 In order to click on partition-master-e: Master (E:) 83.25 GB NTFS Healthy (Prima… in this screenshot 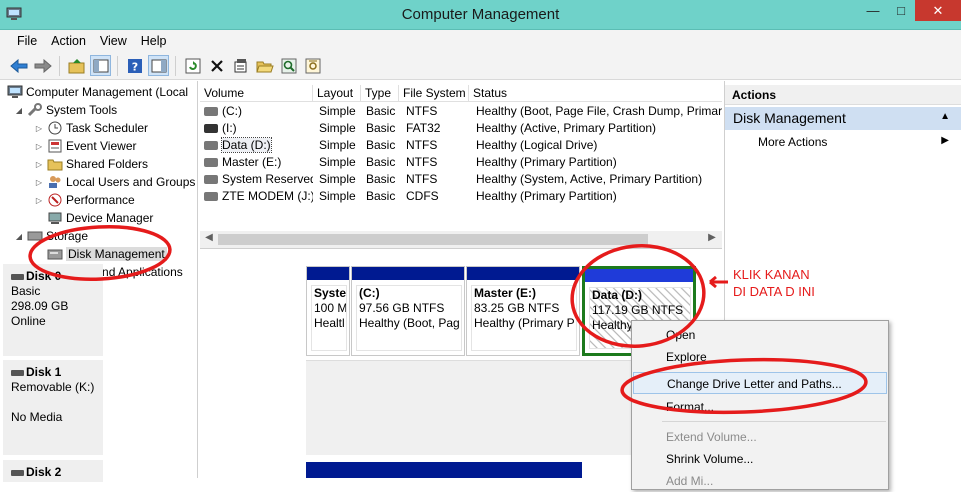, I will do `click(523, 311)`.